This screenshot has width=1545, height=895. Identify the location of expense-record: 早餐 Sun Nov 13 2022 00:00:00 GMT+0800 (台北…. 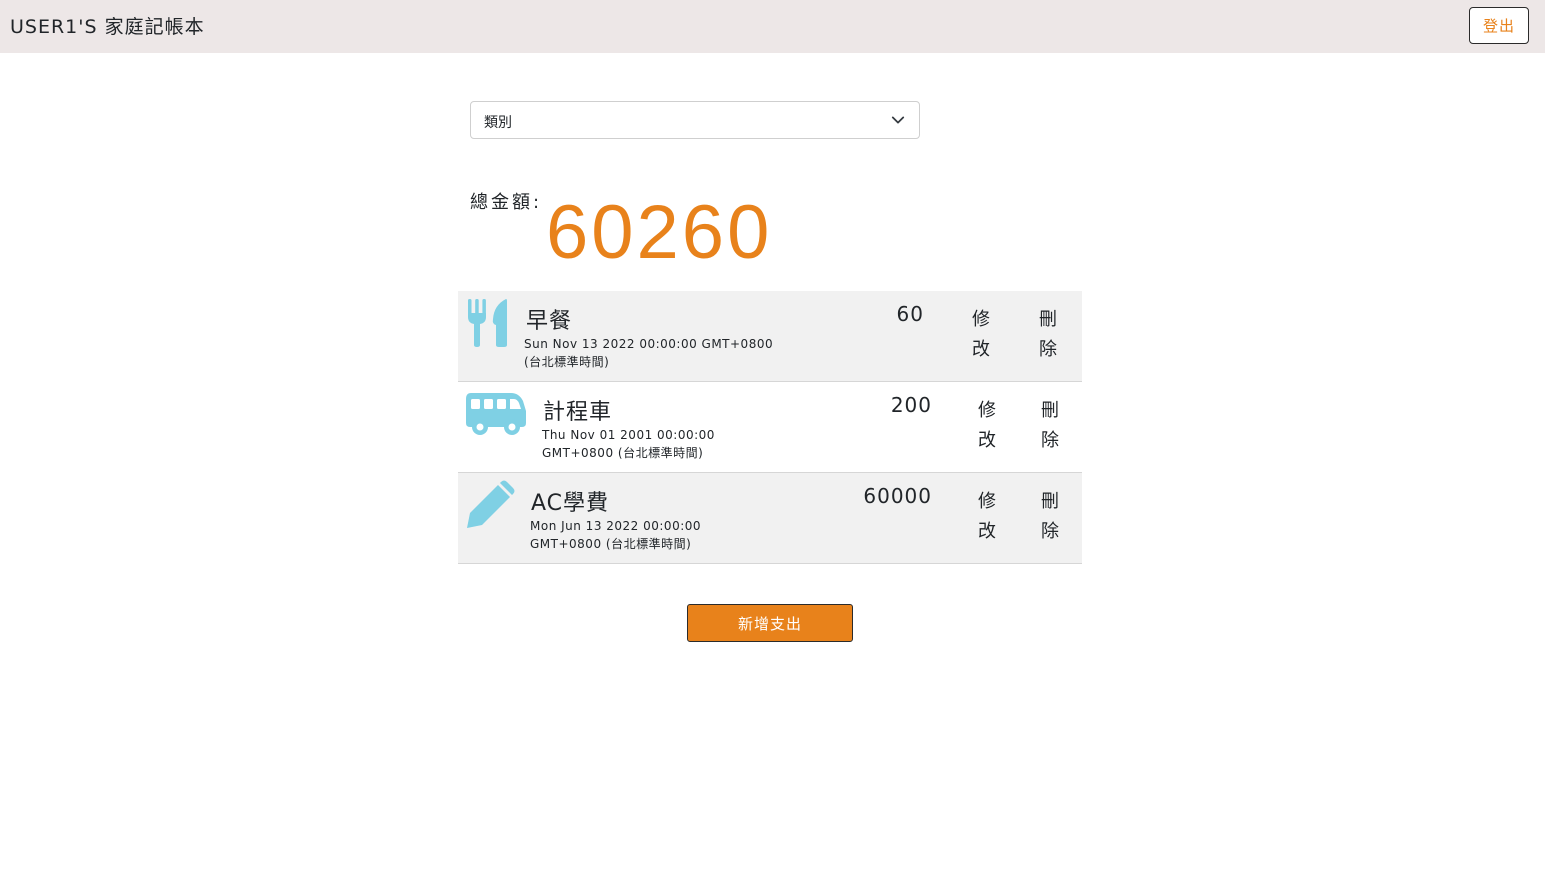
(770, 336).